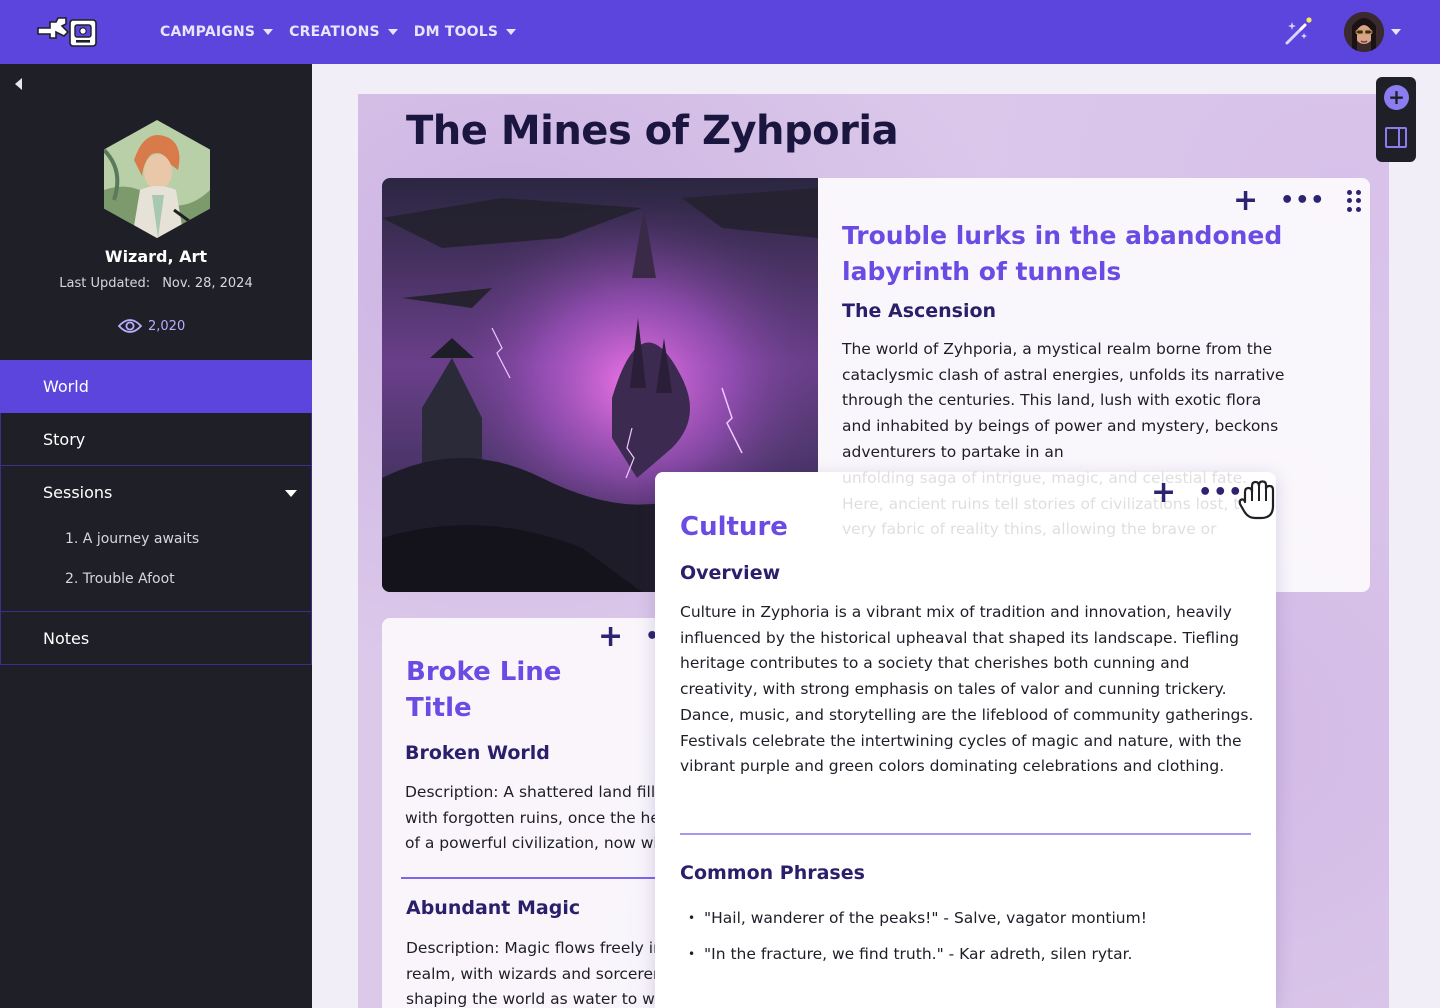 The width and height of the screenshot is (1440, 1008). I want to click on author-avatar-icon, so click(157, 179).